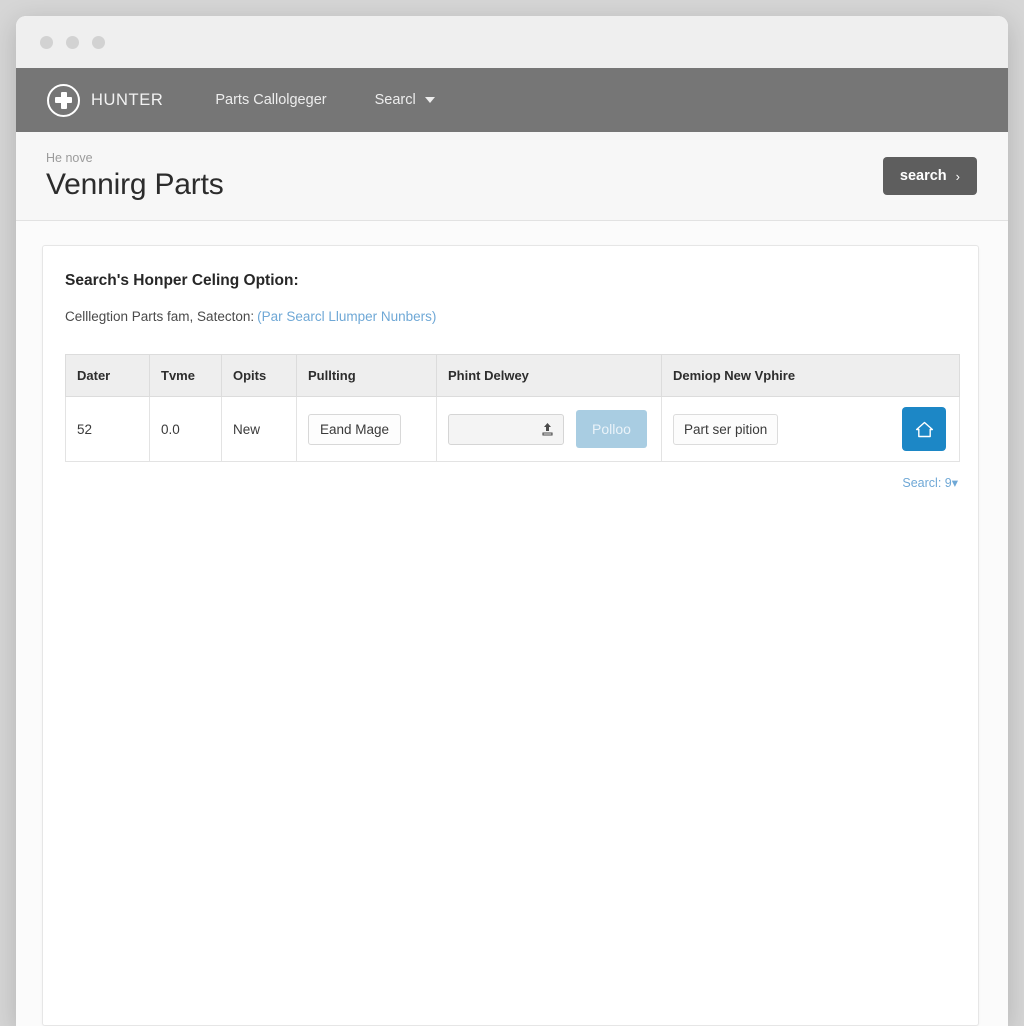 The height and width of the screenshot is (1026, 1024). Describe the element at coordinates (185, 429) in the screenshot. I see `cell-tvme: 0.0` at that location.